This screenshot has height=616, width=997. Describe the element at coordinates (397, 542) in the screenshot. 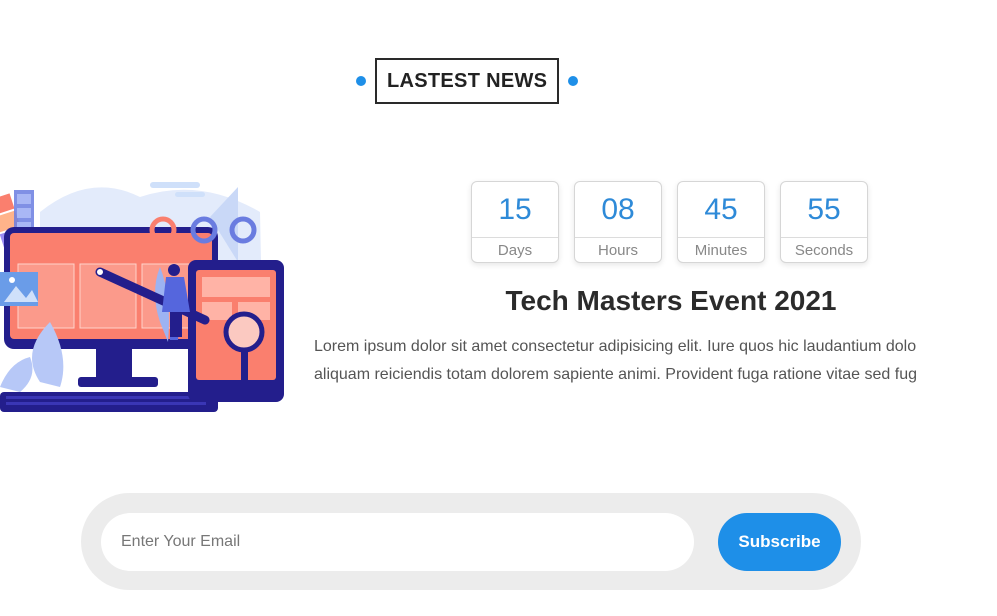

I see `email-input` at that location.